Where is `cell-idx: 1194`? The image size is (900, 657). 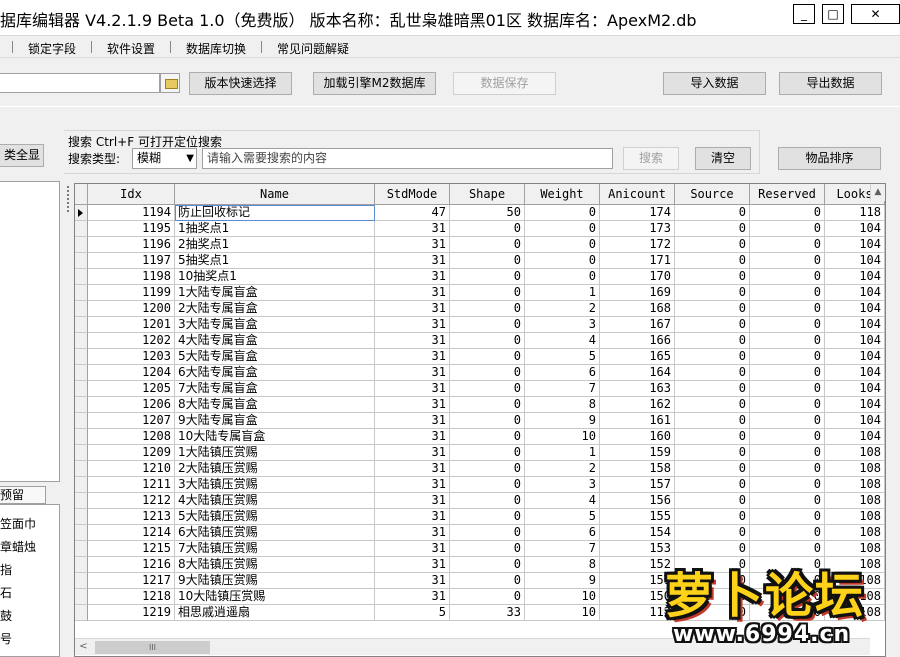 cell-idx: 1194 is located at coordinates (131, 213).